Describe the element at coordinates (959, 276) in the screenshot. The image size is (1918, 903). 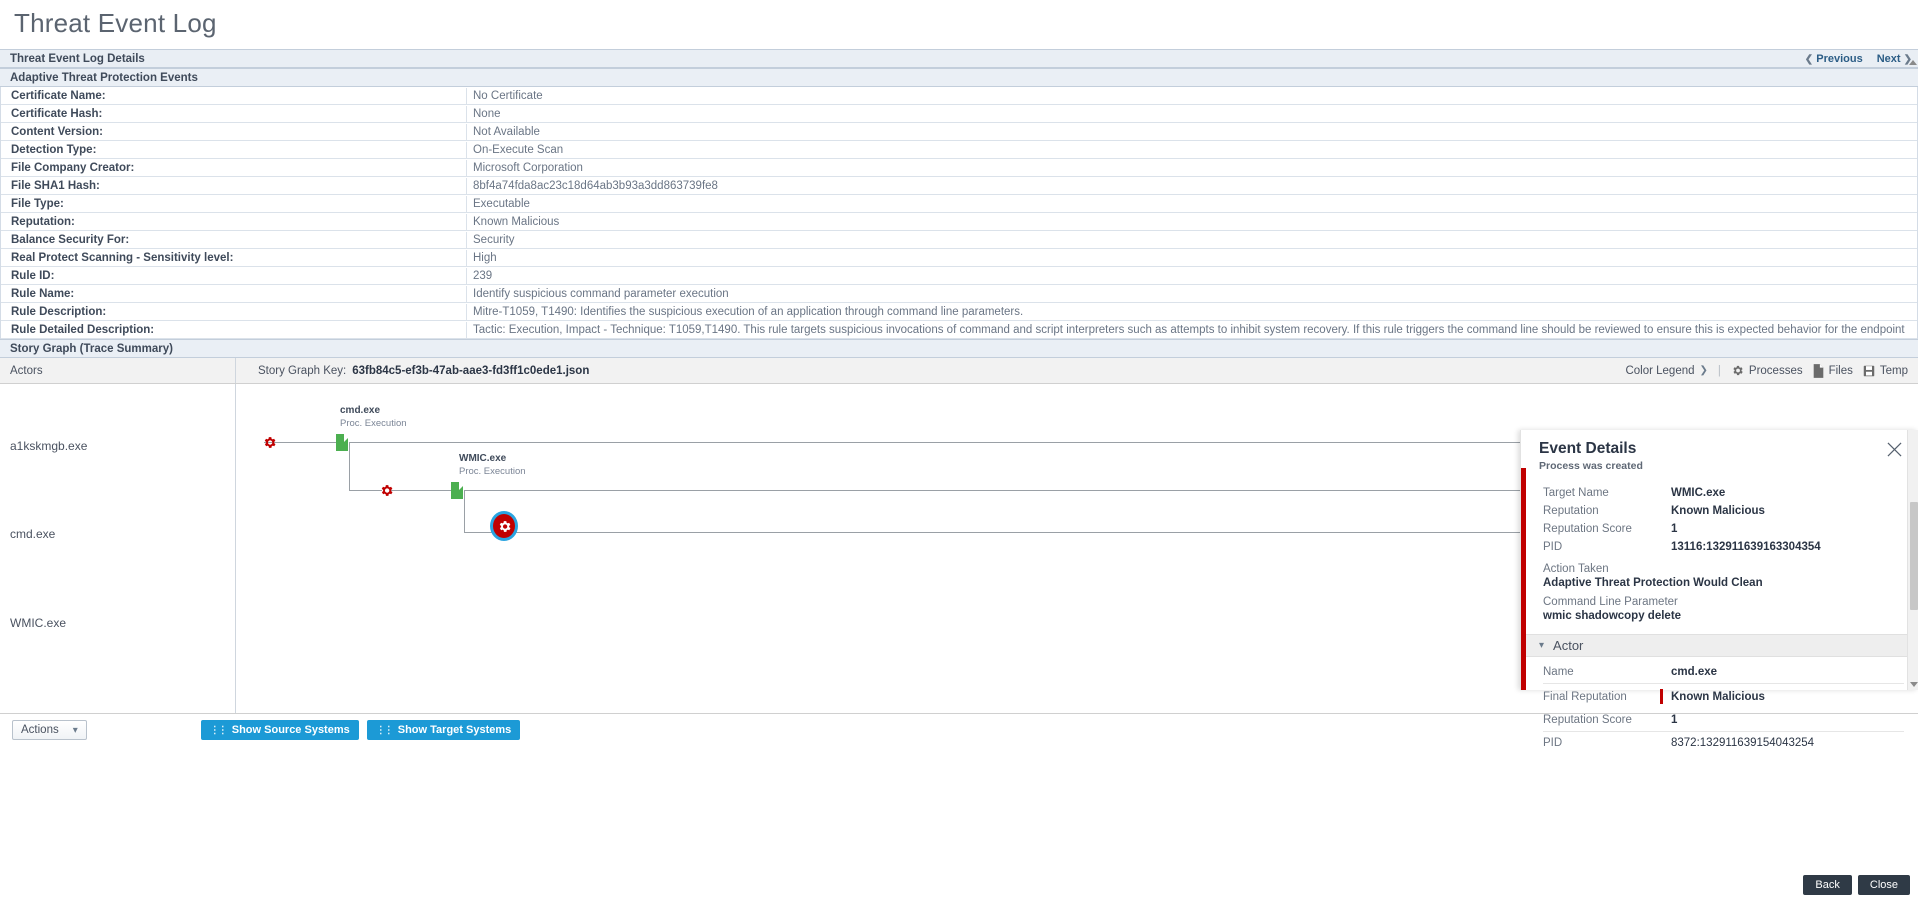
I see `detail-row: Rule ID: 239` at that location.